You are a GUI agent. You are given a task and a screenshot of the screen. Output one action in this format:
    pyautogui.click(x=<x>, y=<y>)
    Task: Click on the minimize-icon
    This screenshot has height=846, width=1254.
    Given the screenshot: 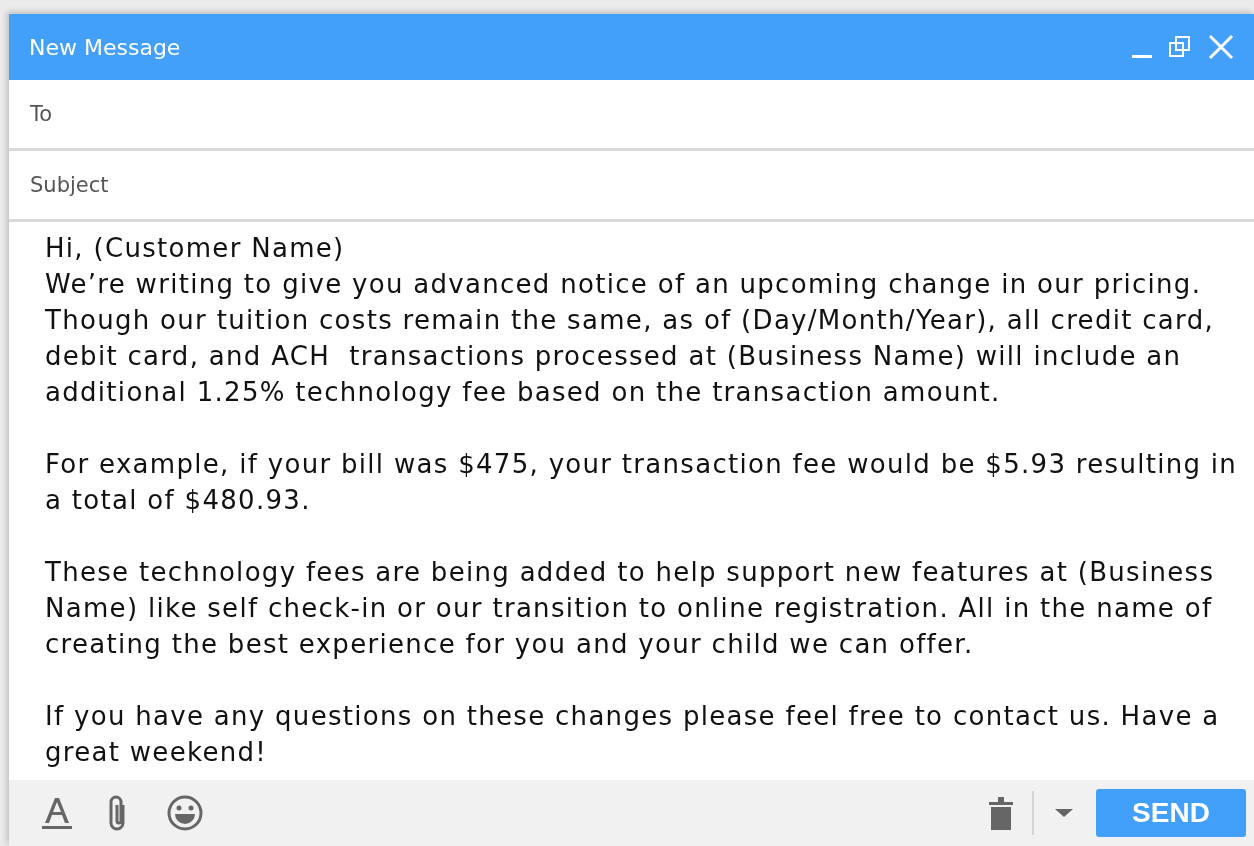 What is the action you would take?
    pyautogui.click(x=1142, y=56)
    